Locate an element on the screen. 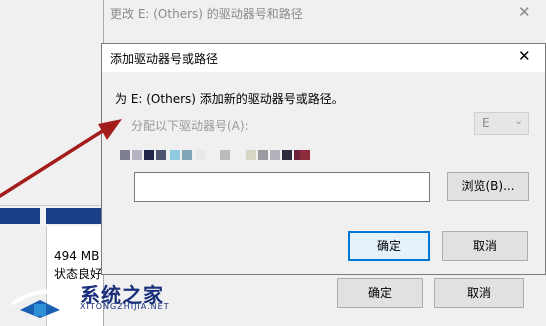 Image resolution: width=546 pixels, height=326 pixels. annotation-arrow-icon is located at coordinates (61, 158).